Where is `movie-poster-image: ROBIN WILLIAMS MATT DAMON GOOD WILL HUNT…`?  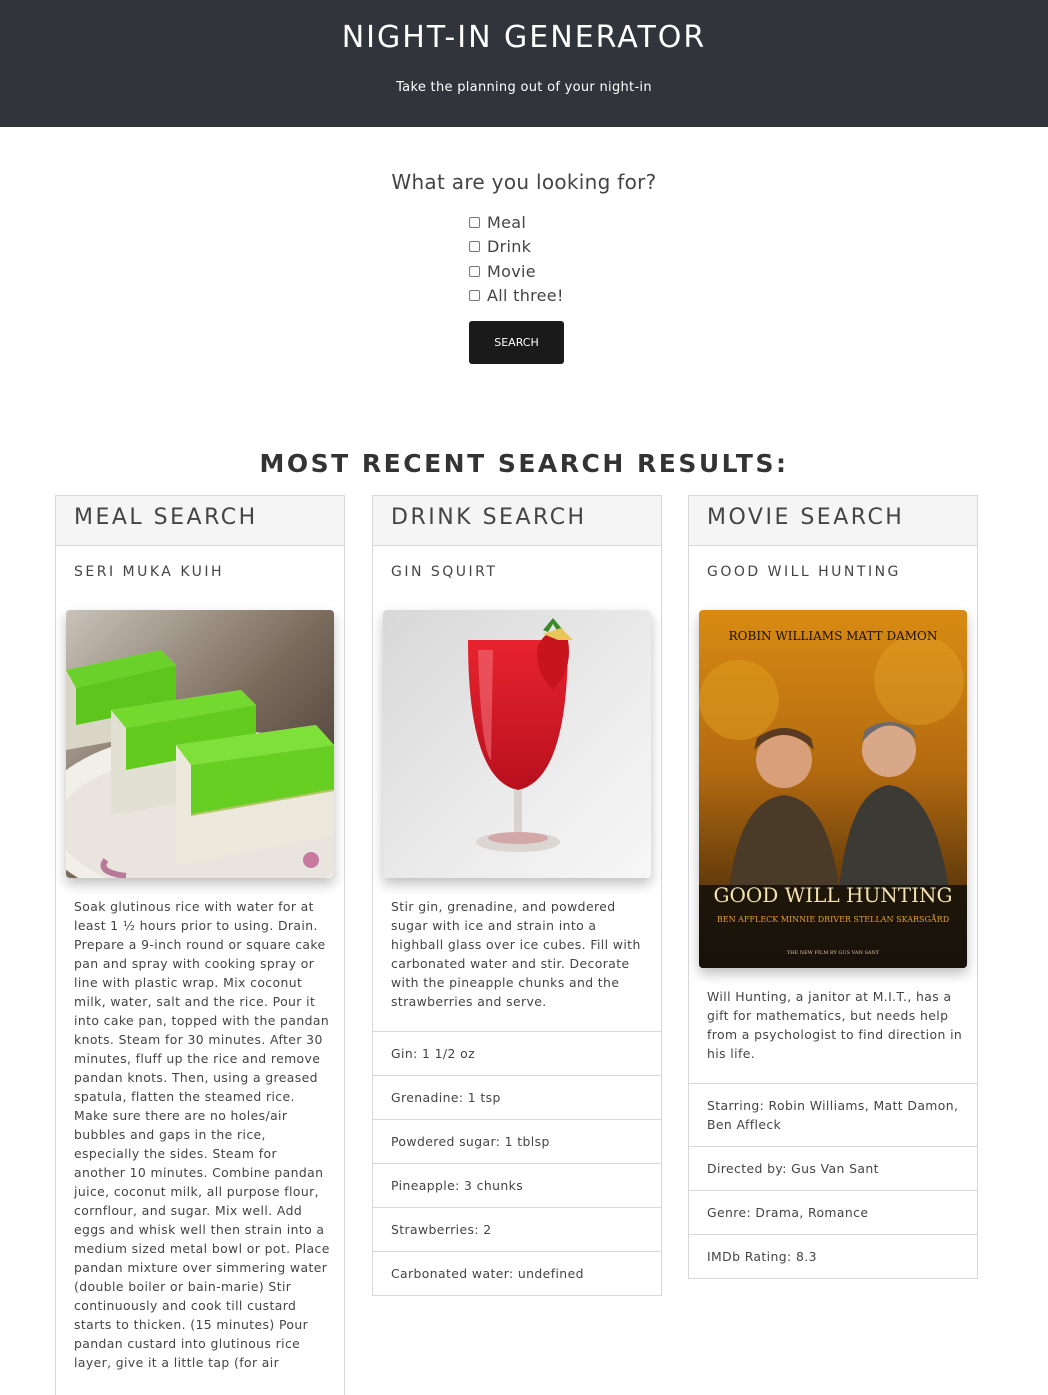 movie-poster-image: ROBIN WILLIAMS MATT DAMON GOOD WILL HUNT… is located at coordinates (833, 789).